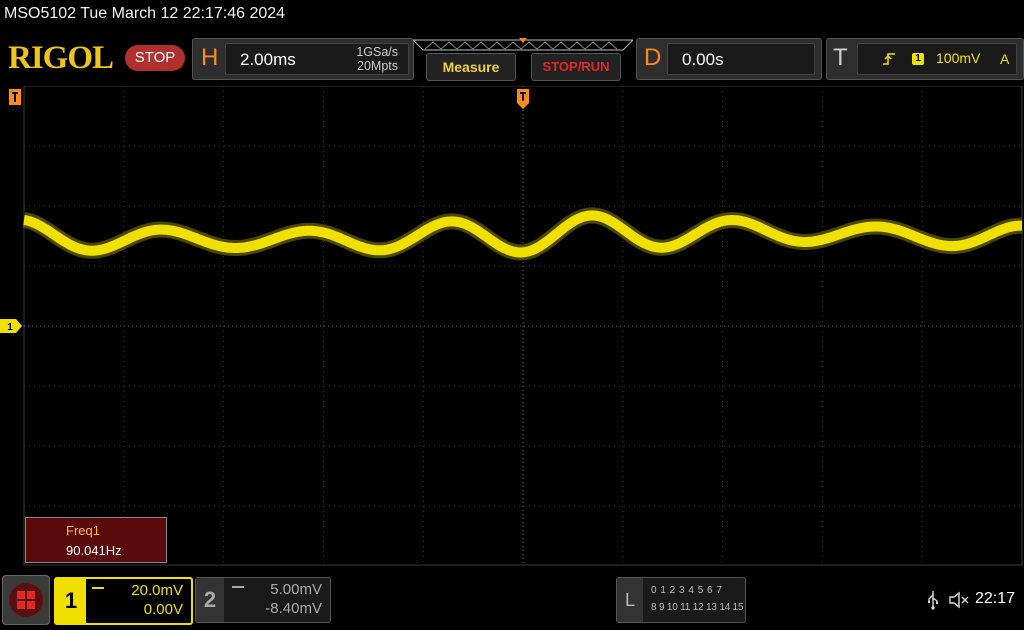 The height and width of the screenshot is (630, 1024). What do you see at coordinates (523, 99) in the screenshot?
I see `trigger-position-marker` at bounding box center [523, 99].